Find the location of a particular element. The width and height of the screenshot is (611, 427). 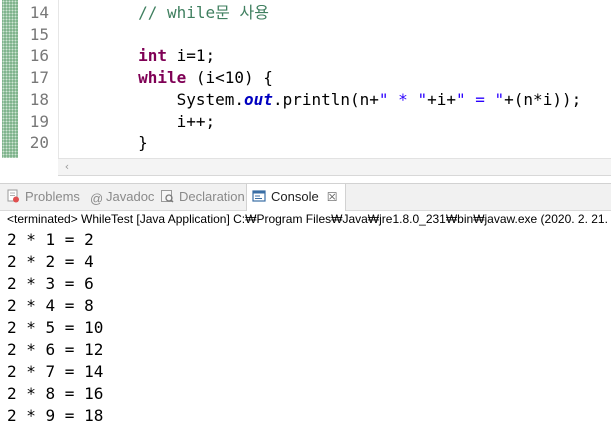

console-line: 2 * 6 = 12 is located at coordinates (55, 349).